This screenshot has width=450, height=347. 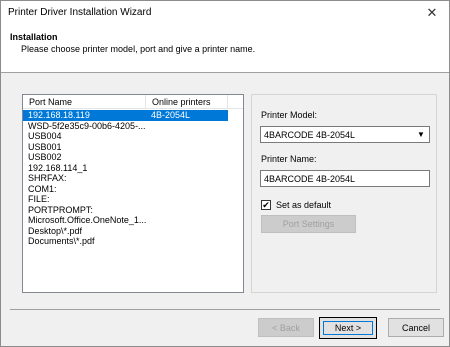 I want to click on port-name-cell: 192.168.18.119, so click(x=59, y=115).